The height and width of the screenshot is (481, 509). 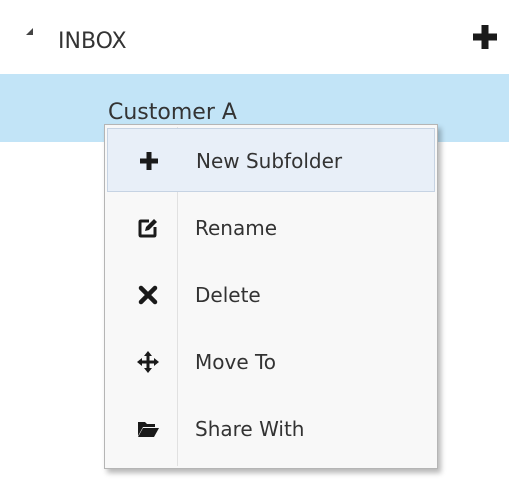 I want to click on menu-item-label: New Subfolder, so click(x=269, y=161).